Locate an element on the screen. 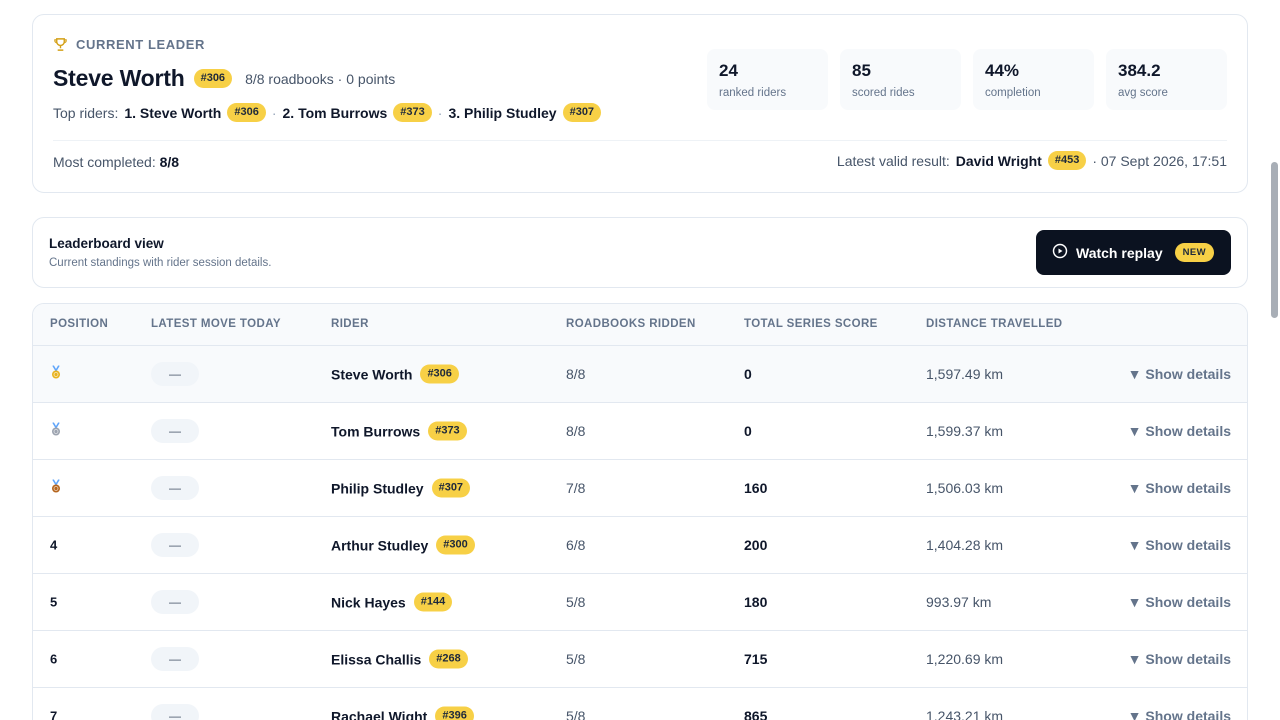 The height and width of the screenshot is (720, 1280). scrollbar-thumb is located at coordinates (1274, 240).